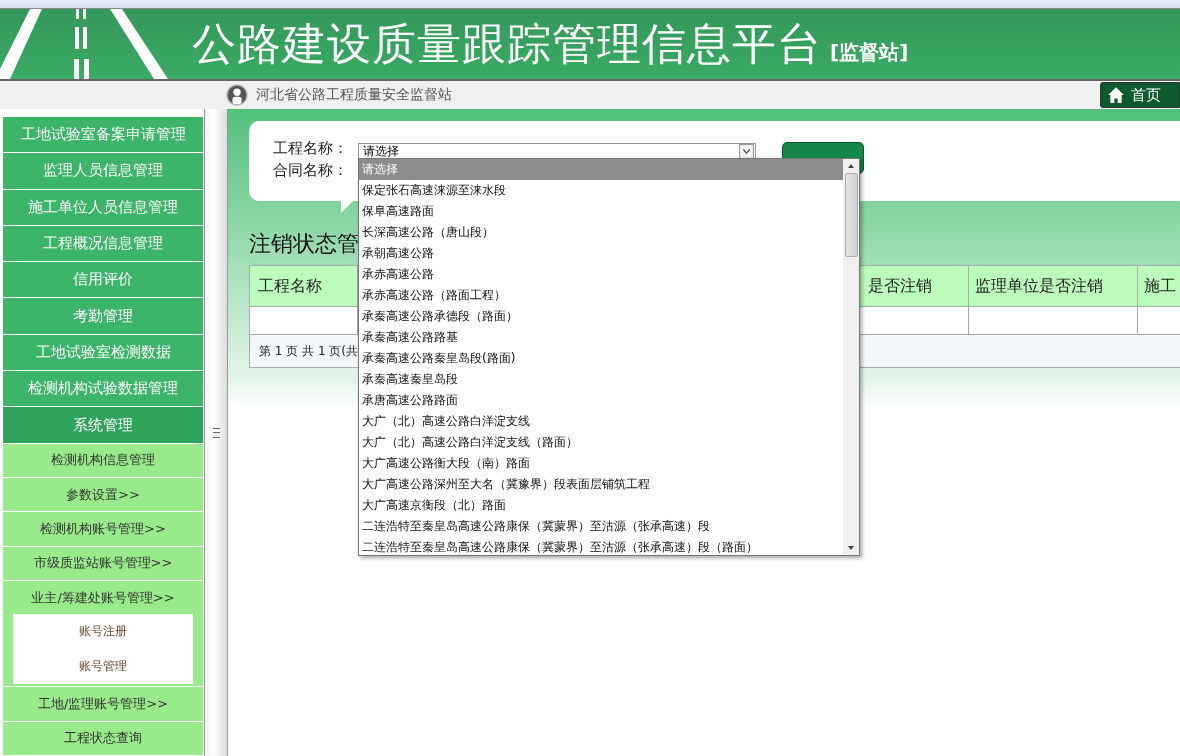  What do you see at coordinates (601, 358) in the screenshot?
I see `dropdown-option: 承秦高速公路秦皇岛段(路面)` at bounding box center [601, 358].